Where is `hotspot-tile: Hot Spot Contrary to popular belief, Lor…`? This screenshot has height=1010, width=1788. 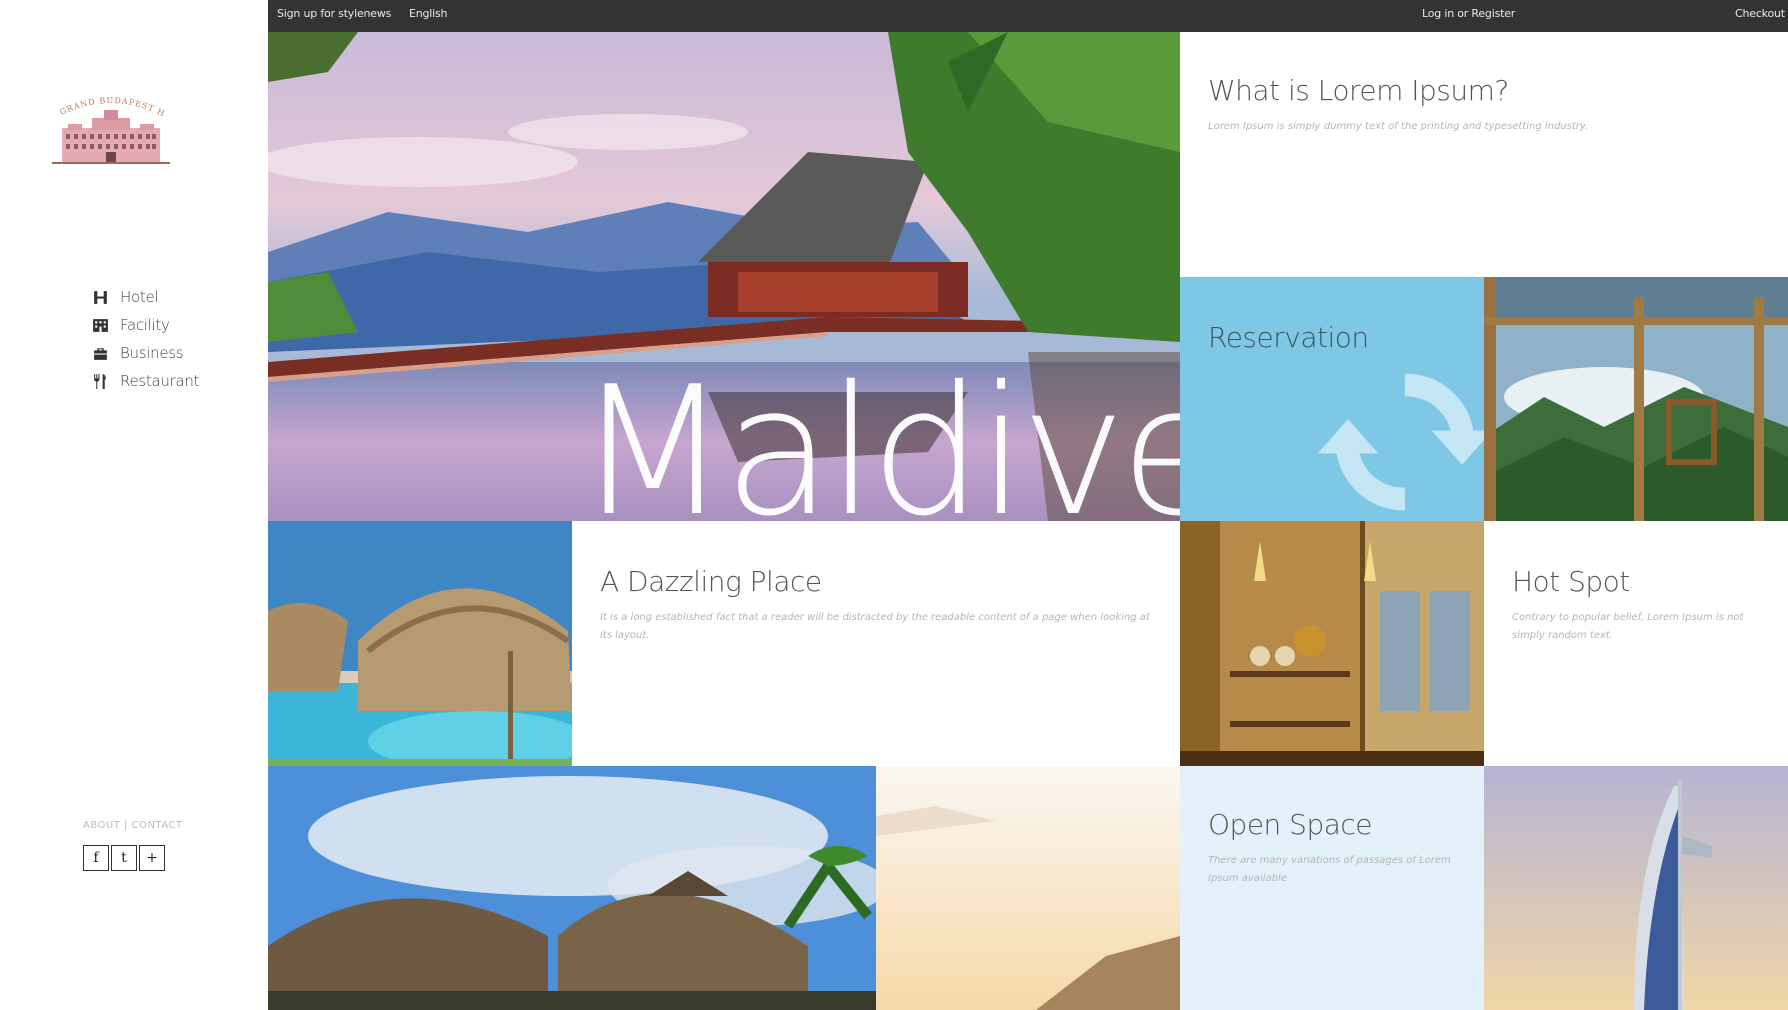 hotspot-tile: Hot Spot Contrary to popular belief, Lor… is located at coordinates (1636, 643).